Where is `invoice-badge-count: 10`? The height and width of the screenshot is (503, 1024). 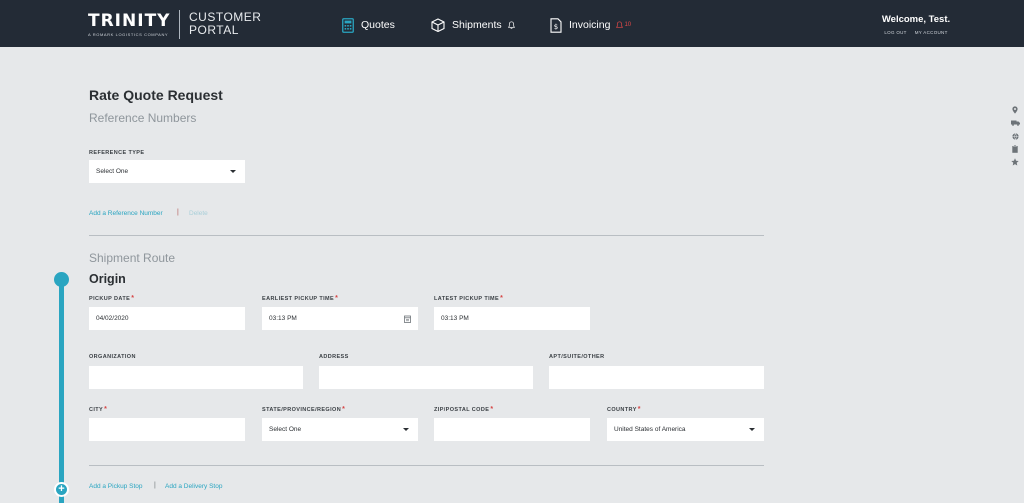 invoice-badge-count: 10 is located at coordinates (628, 25).